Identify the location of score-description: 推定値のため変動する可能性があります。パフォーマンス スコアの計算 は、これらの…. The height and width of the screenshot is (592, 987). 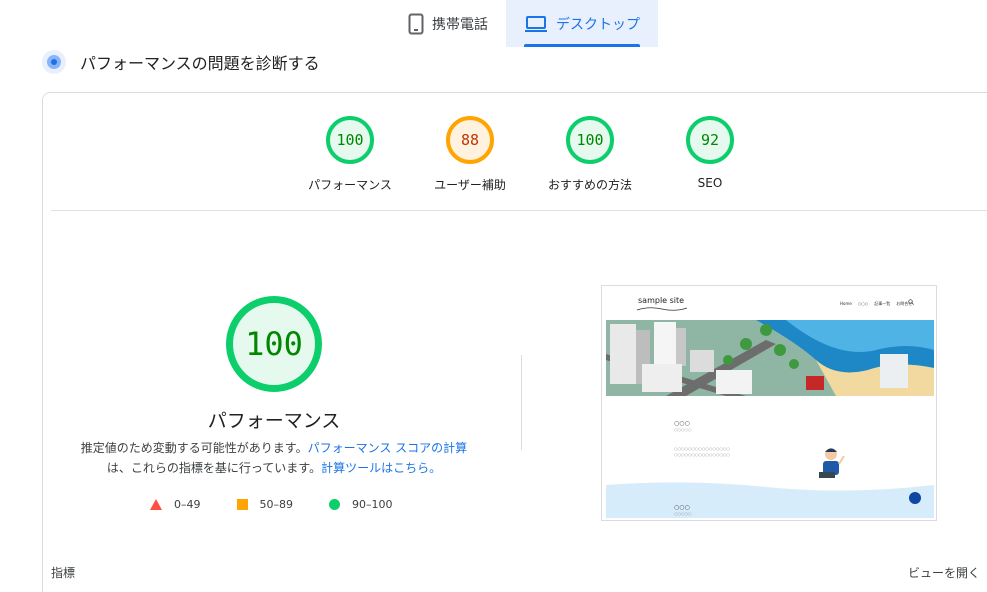
(274, 458).